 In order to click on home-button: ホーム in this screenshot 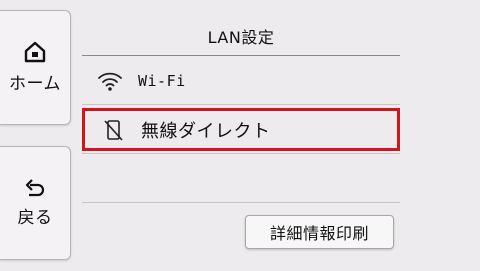, I will do `click(35, 67)`.